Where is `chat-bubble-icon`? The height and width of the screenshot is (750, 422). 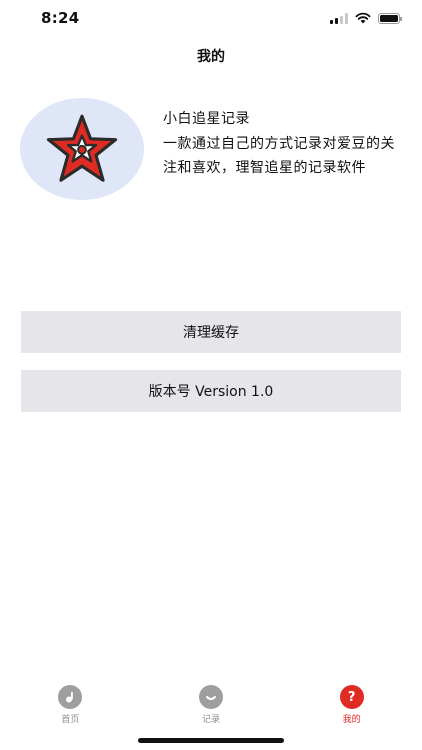 chat-bubble-icon is located at coordinates (211, 697).